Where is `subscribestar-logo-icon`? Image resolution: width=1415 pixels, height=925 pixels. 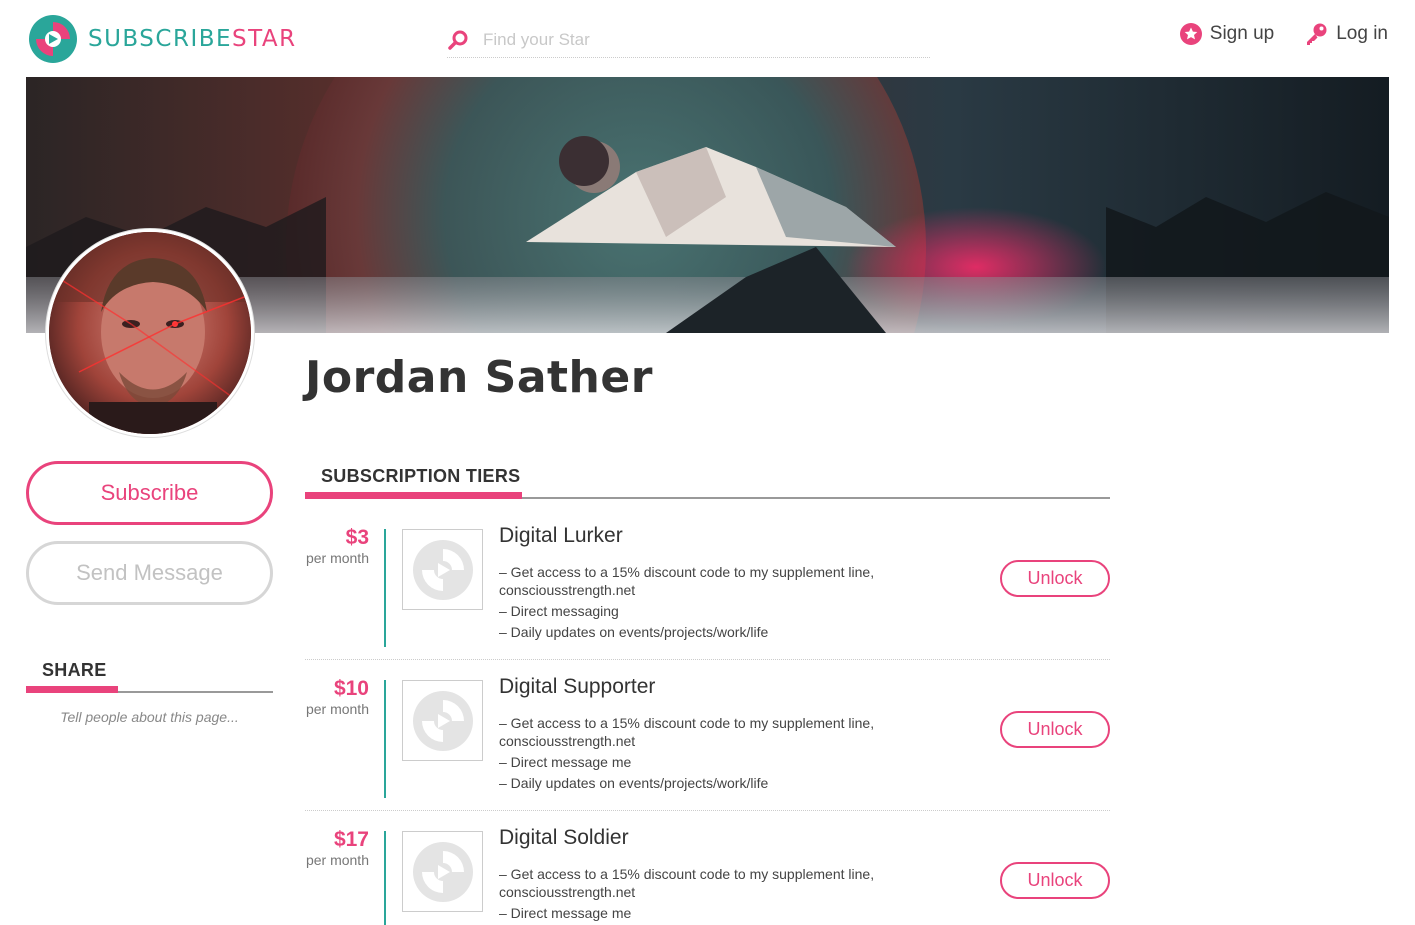
subscribestar-logo-icon is located at coordinates (53, 39).